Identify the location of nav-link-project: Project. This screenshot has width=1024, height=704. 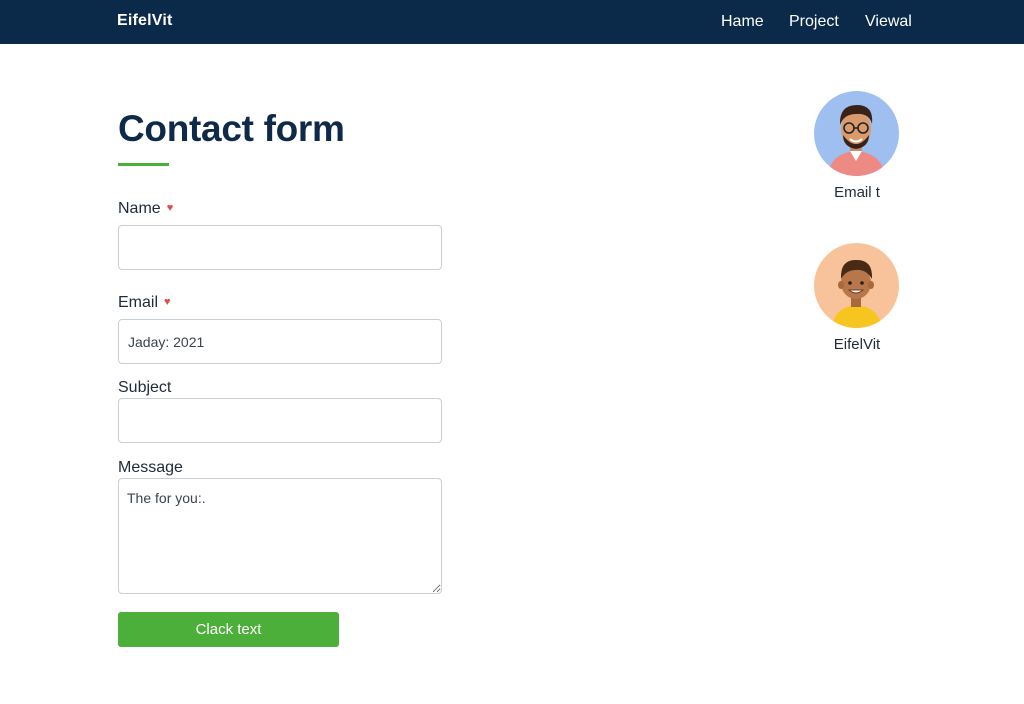
(814, 22).